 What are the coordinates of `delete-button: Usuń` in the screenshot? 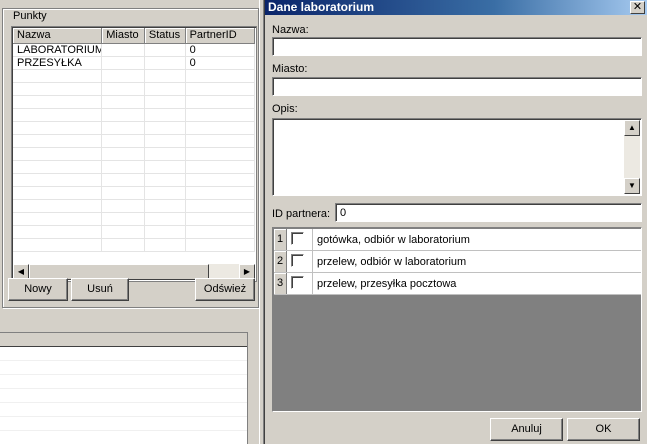 It's located at (100, 289).